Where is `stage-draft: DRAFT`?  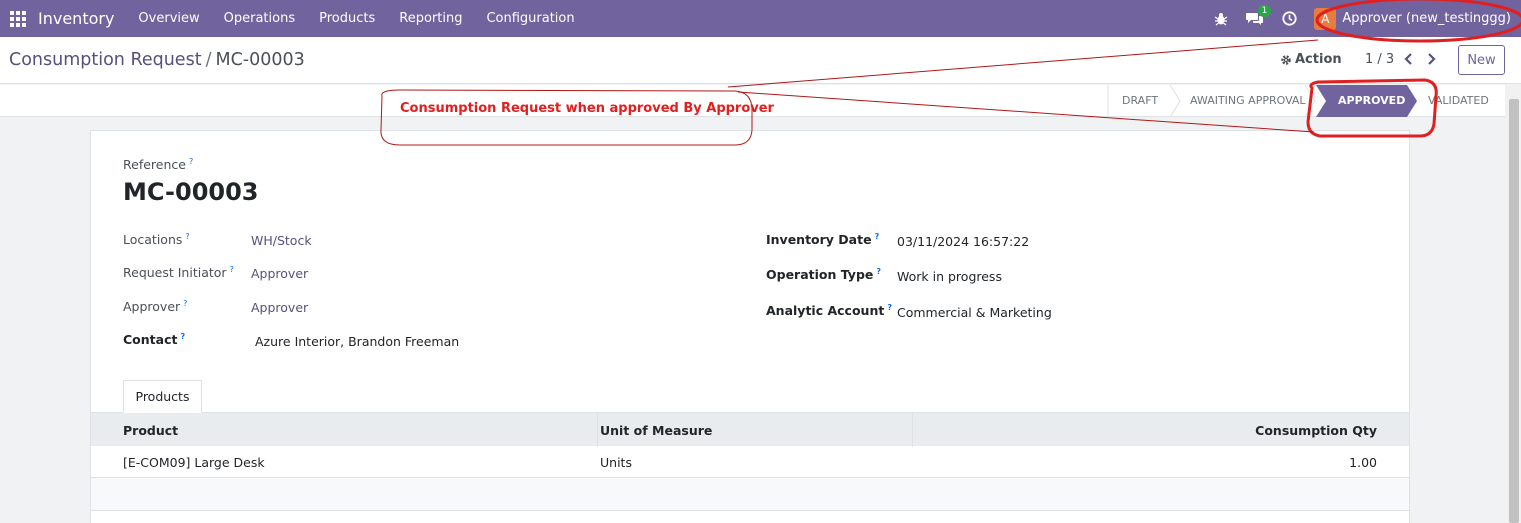
stage-draft: DRAFT is located at coordinates (1140, 100).